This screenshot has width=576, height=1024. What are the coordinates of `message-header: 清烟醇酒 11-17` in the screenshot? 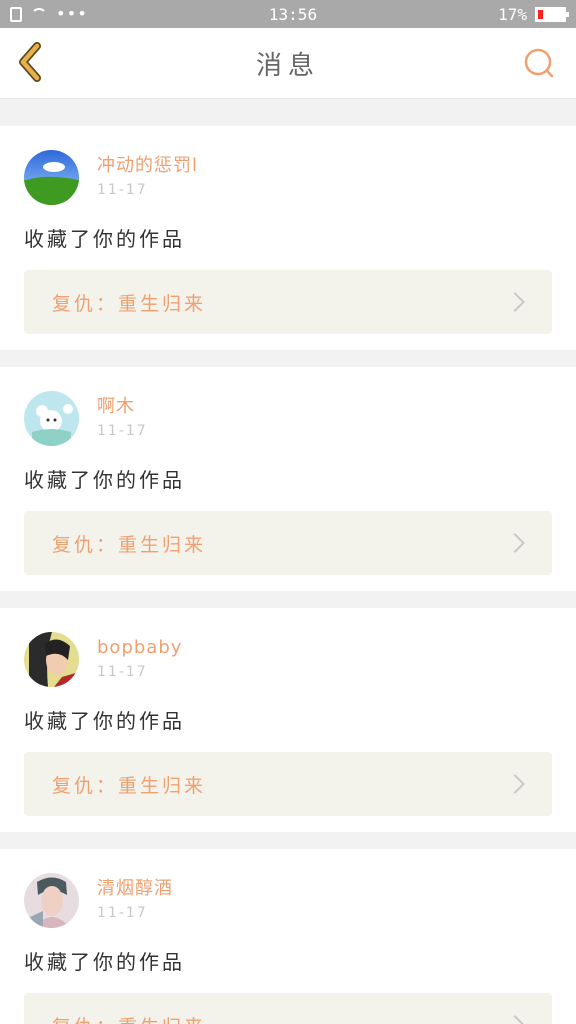 It's located at (288, 900).